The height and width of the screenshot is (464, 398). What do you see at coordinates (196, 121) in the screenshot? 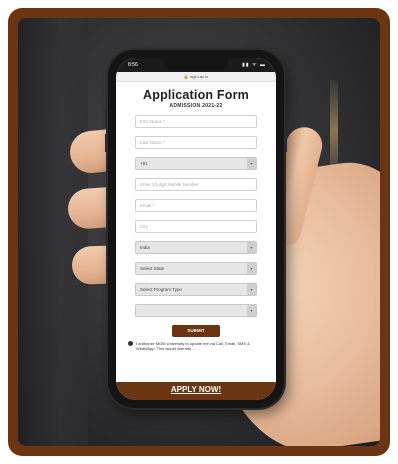
I see `first-name-input: First Name *` at bounding box center [196, 121].